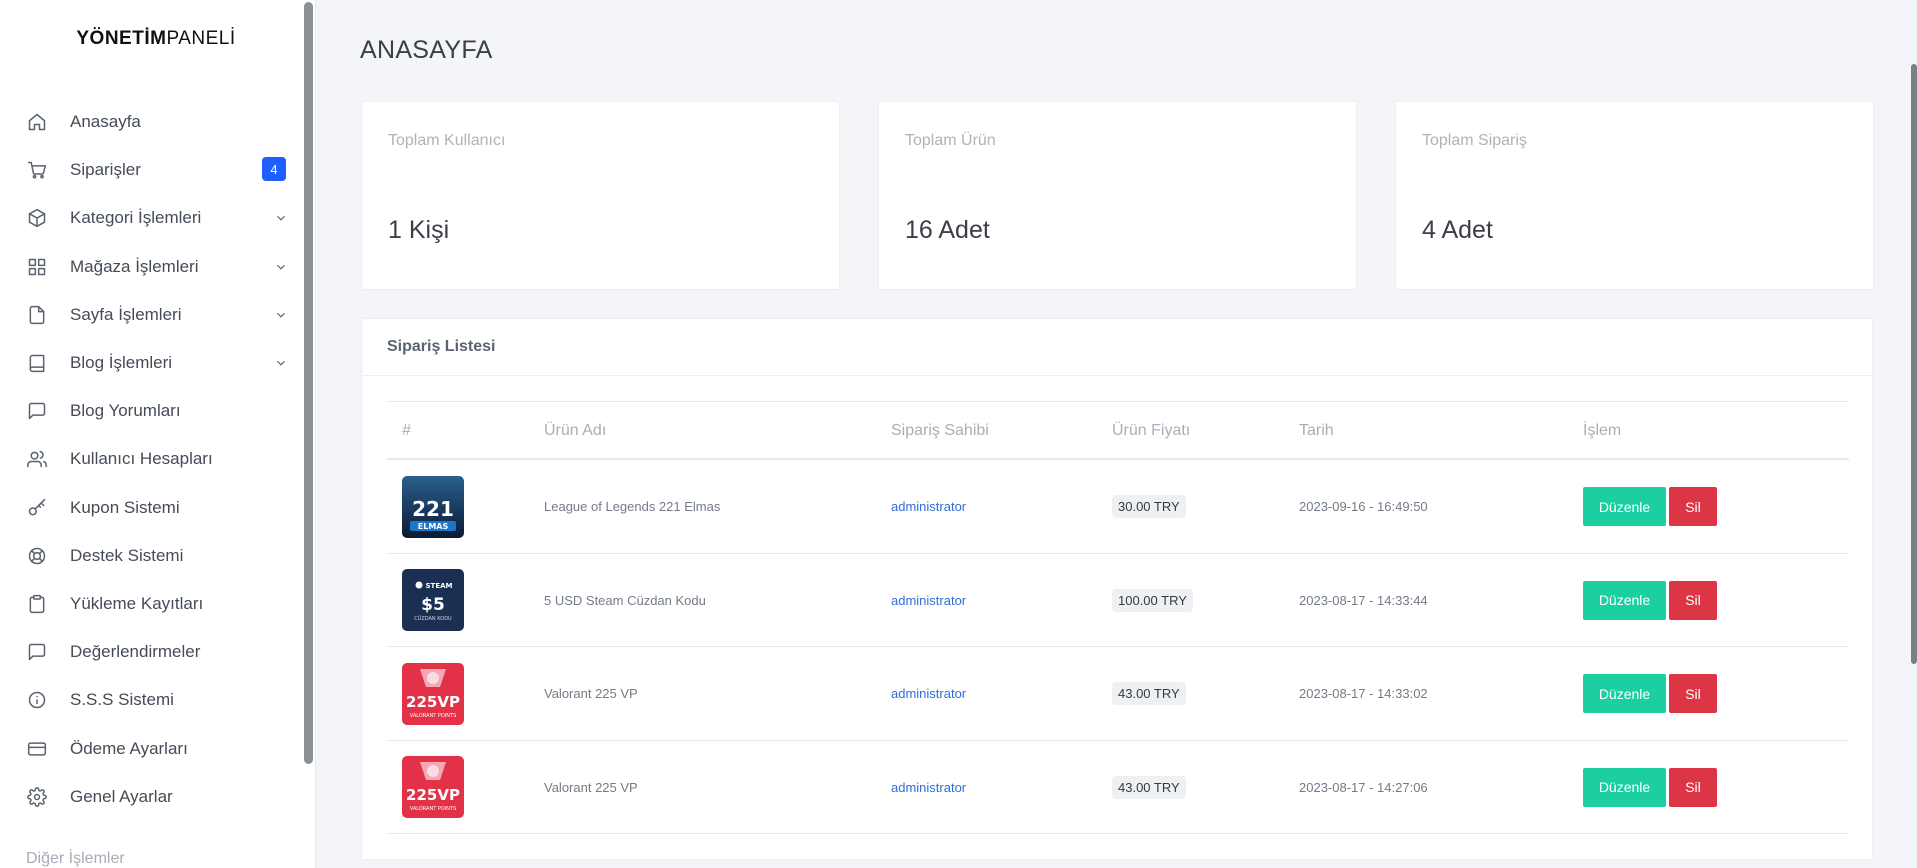  I want to click on svg-text: CÜZDAN KODU, so click(433, 618).